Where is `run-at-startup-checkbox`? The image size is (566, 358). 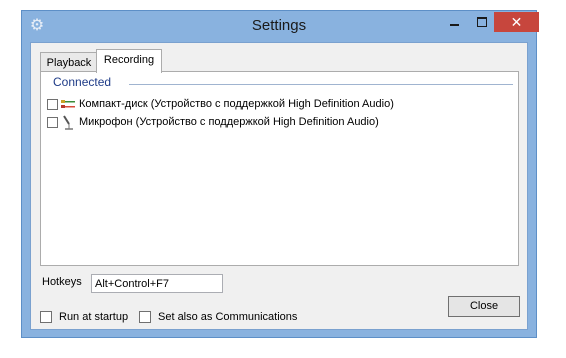 run-at-startup-checkbox is located at coordinates (46, 317).